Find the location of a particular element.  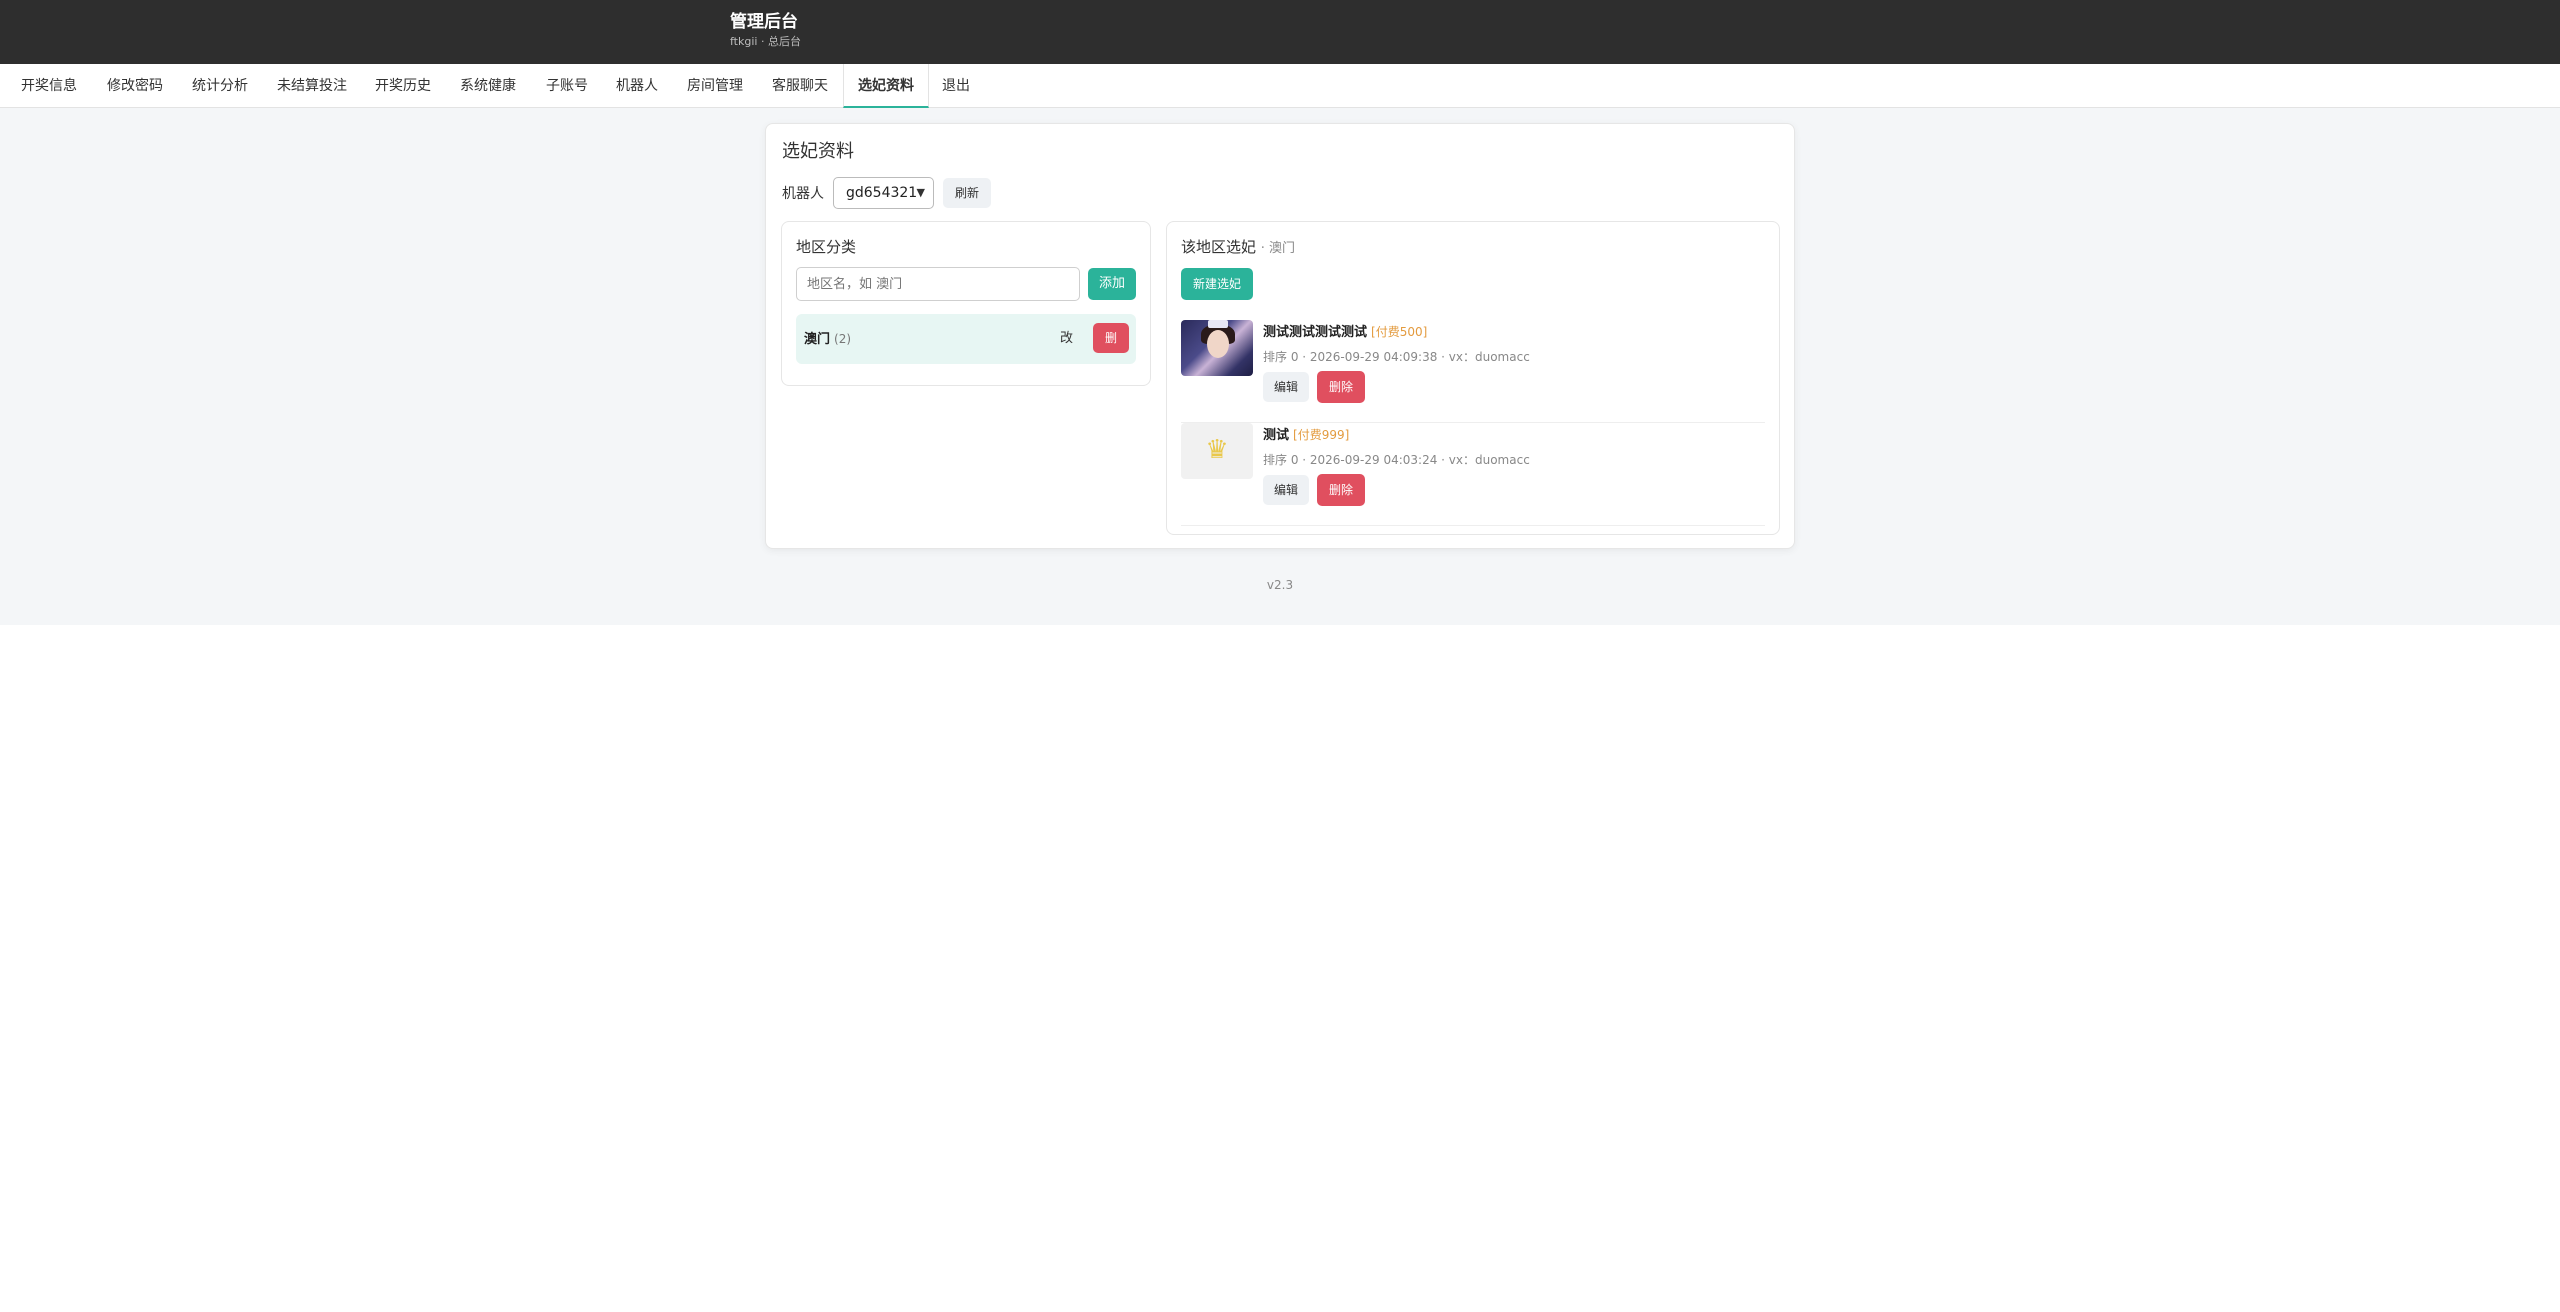

nav-item-sub-accounts: 子账号 is located at coordinates (567, 86).